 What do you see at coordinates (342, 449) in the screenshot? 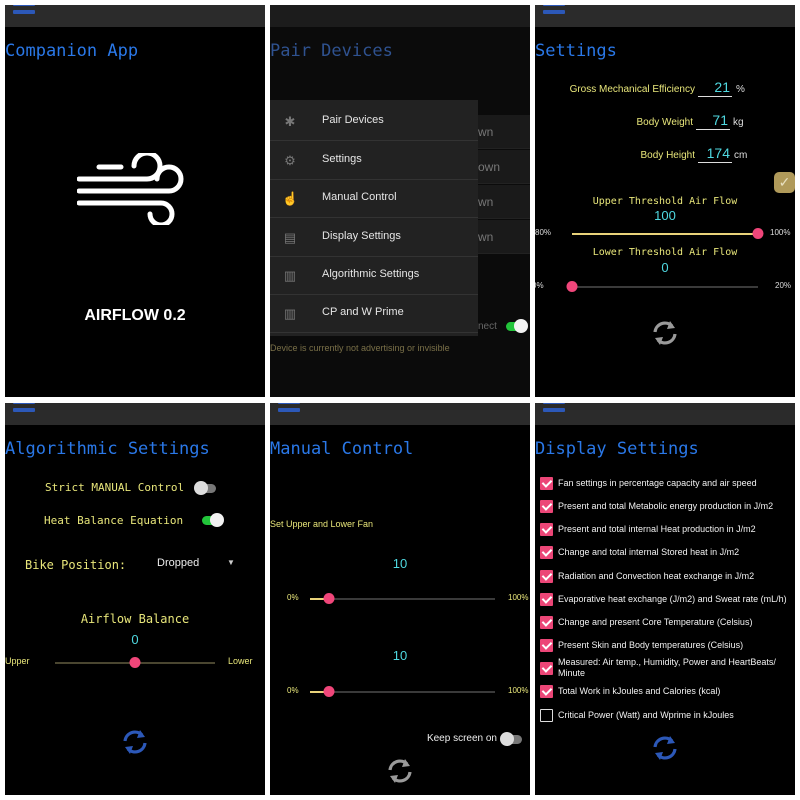
I see `page-title: Manual Control` at bounding box center [342, 449].